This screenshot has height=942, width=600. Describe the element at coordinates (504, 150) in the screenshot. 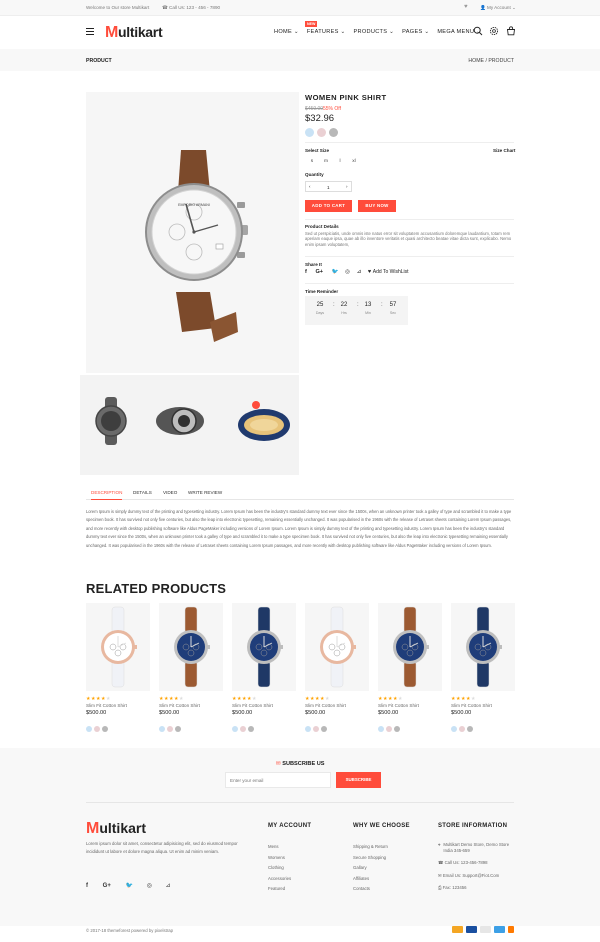

I see `size-chart-link: Size Chart` at that location.